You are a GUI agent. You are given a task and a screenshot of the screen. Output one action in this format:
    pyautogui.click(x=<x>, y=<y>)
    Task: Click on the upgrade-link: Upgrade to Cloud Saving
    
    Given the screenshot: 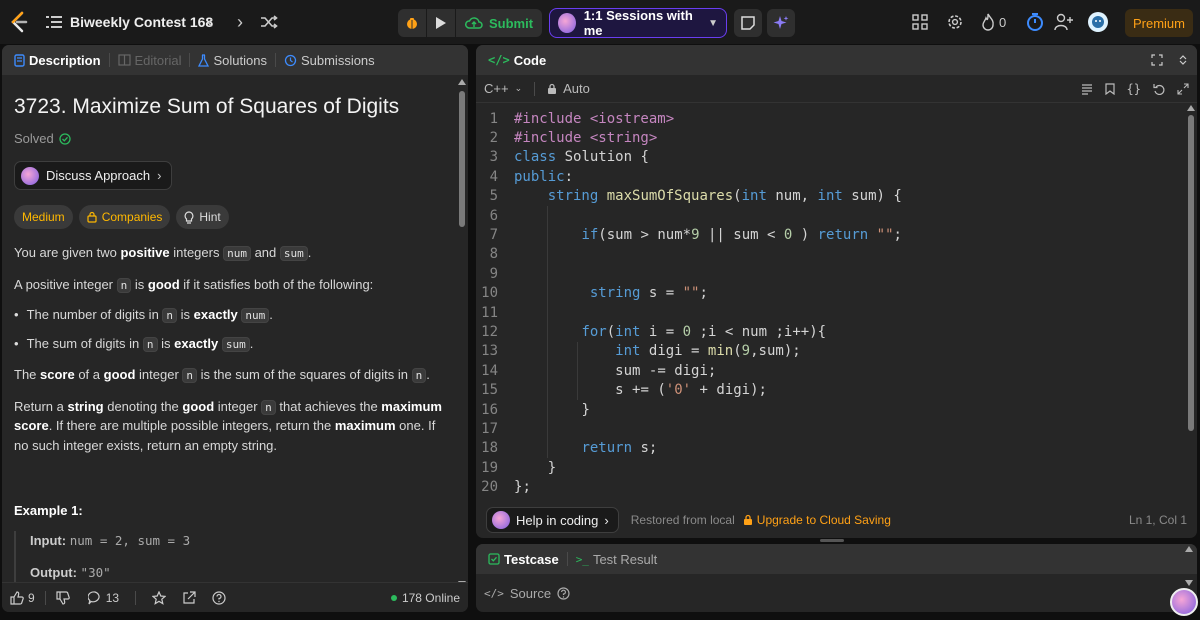 What is the action you would take?
    pyautogui.click(x=817, y=520)
    